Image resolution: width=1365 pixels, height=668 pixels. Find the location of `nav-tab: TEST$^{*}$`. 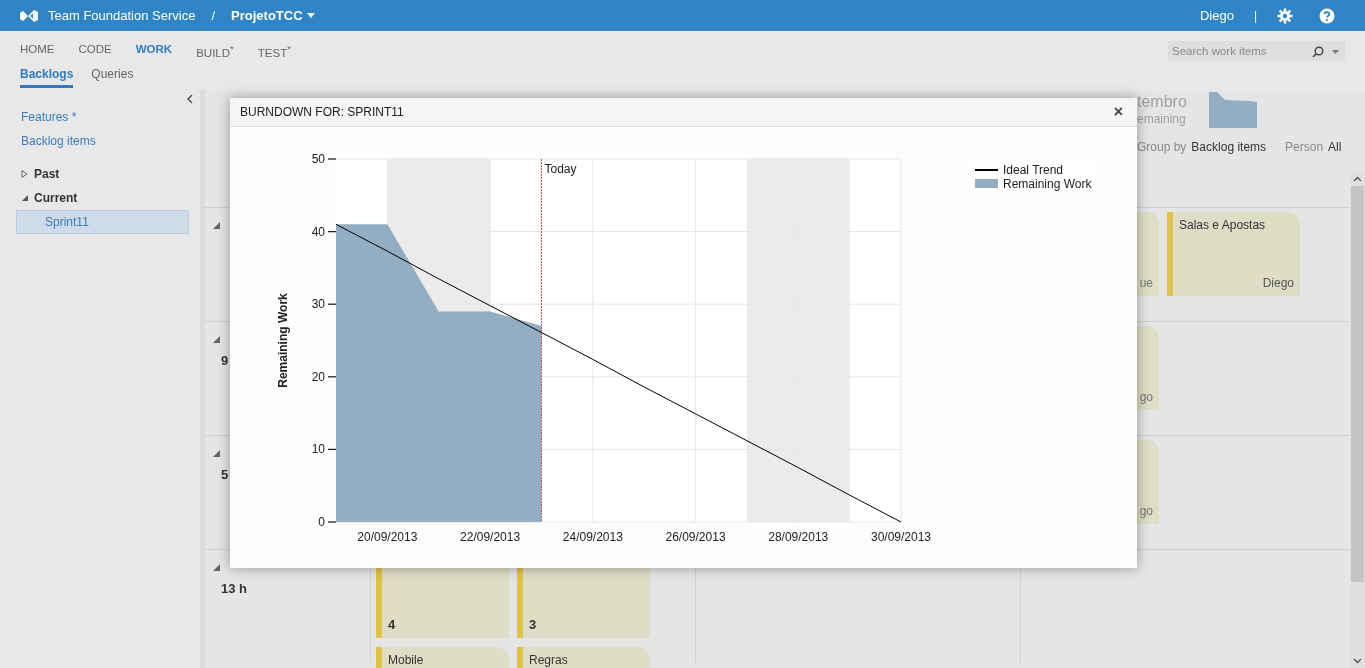

nav-tab: TEST$^{*}$ is located at coordinates (274, 55).